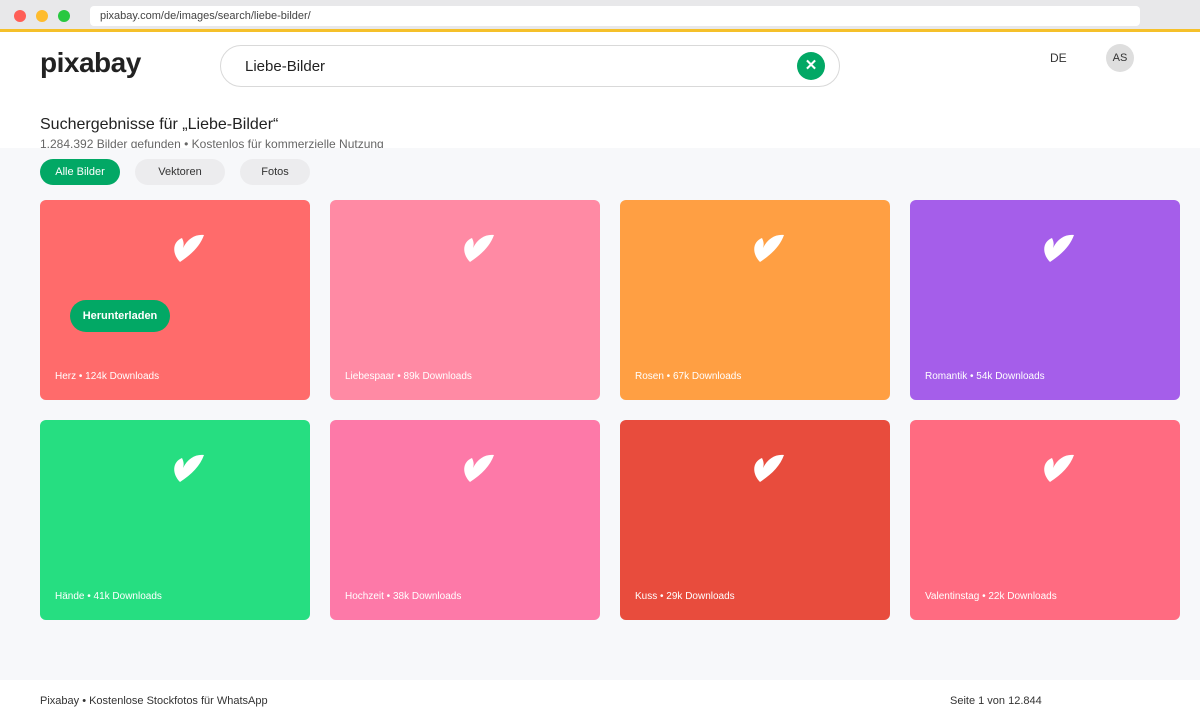 The height and width of the screenshot is (720, 1200). What do you see at coordinates (42, 16) in the screenshot?
I see `minimize-window-icon` at bounding box center [42, 16].